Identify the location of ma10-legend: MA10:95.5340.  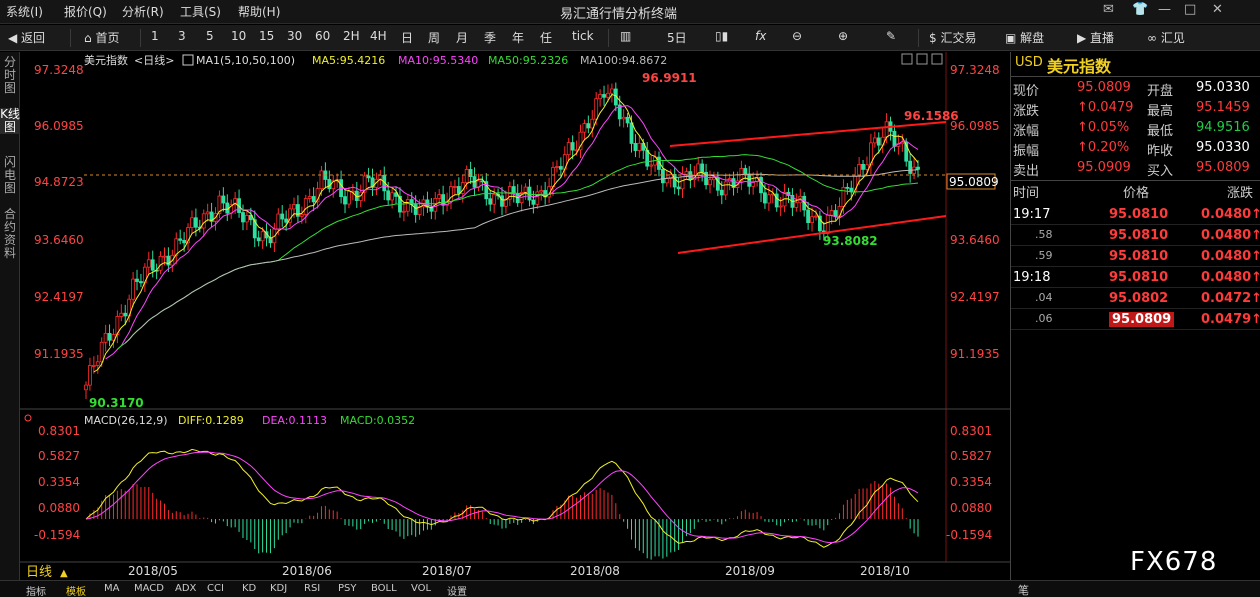
(438, 60).